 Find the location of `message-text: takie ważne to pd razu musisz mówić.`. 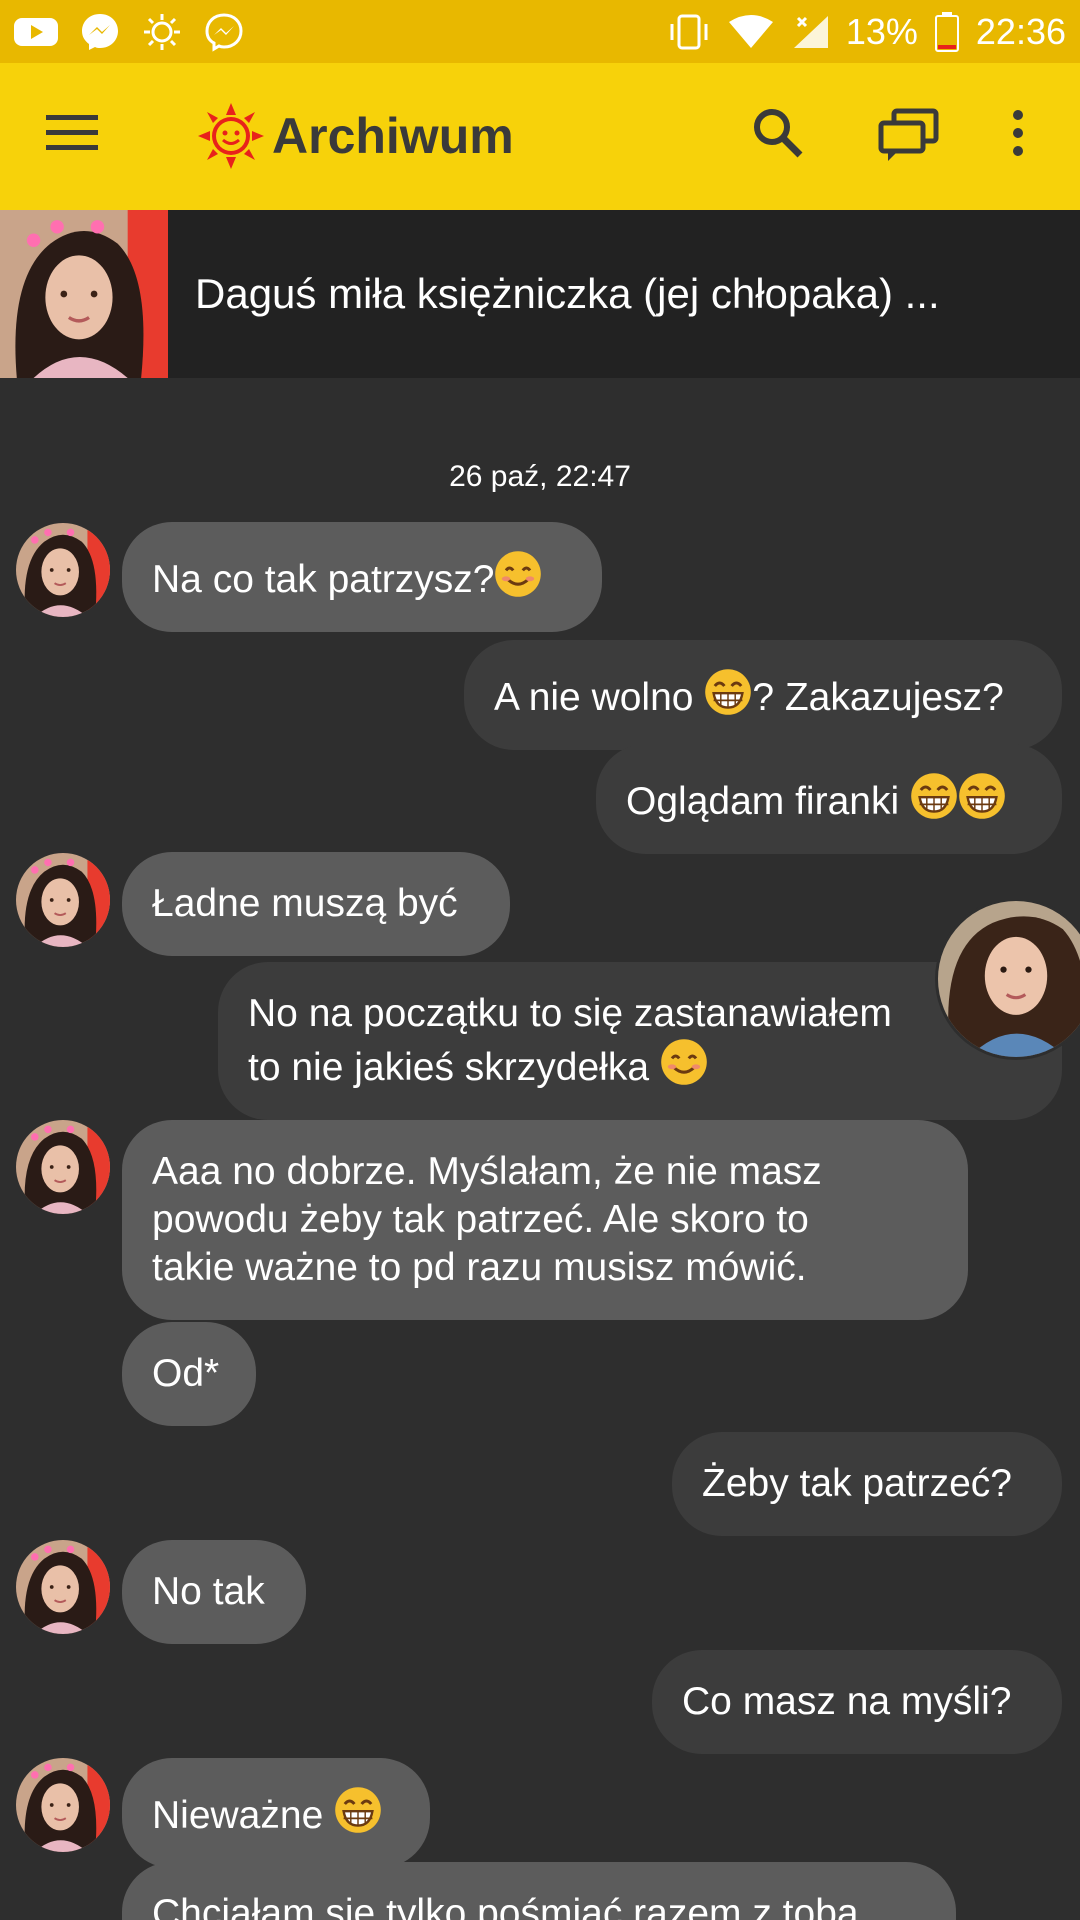

message-text: takie ważne to pd razu musisz mówić. is located at coordinates (479, 1267).